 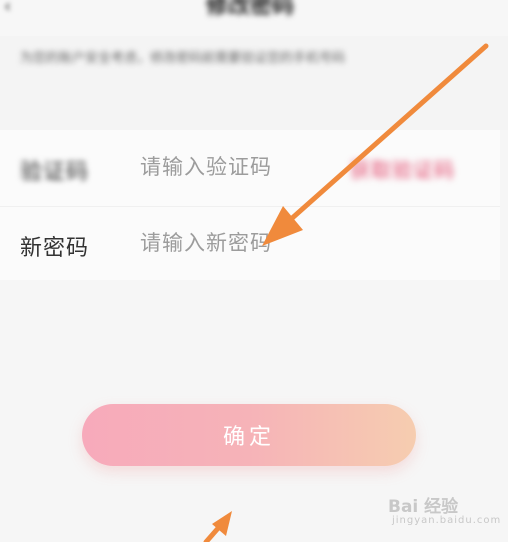 I want to click on watermark-url: jingyan.baidu.com, so click(x=447, y=520).